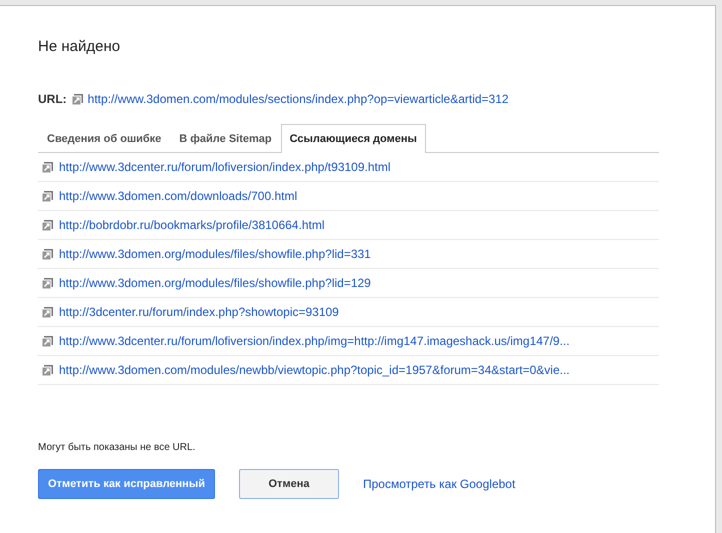  Describe the element at coordinates (199, 312) in the screenshot. I see `linking-url: http://3dcenter.ru/forum/index.php?showtopic=93109` at that location.